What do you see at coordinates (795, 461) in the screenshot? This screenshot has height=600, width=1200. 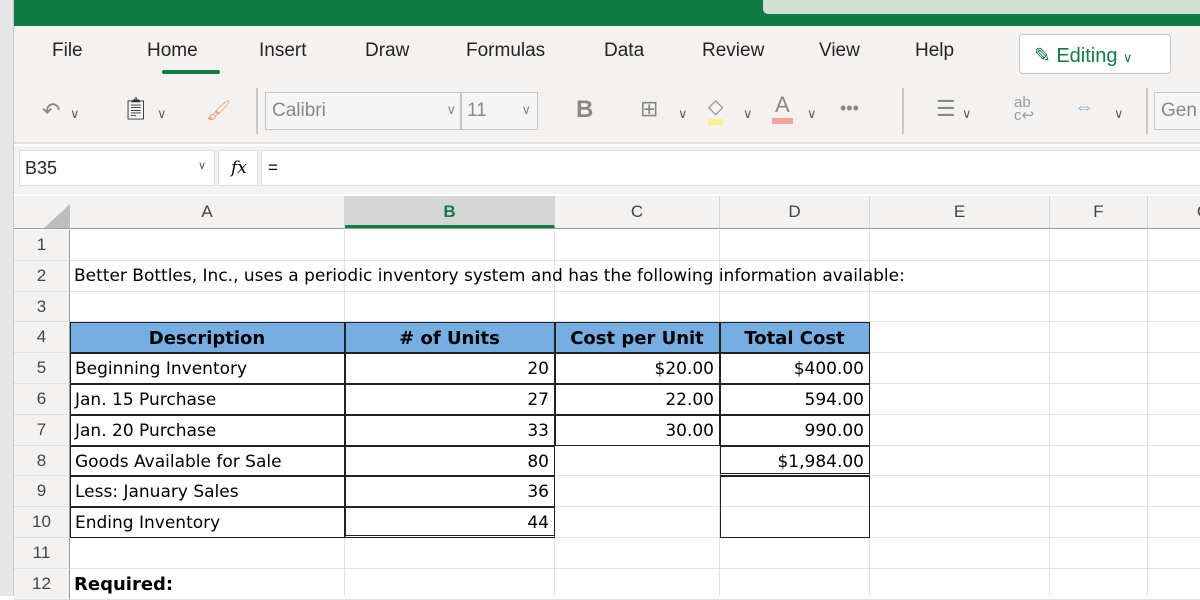 I see `cell-total-cost: $1,984.00` at bounding box center [795, 461].